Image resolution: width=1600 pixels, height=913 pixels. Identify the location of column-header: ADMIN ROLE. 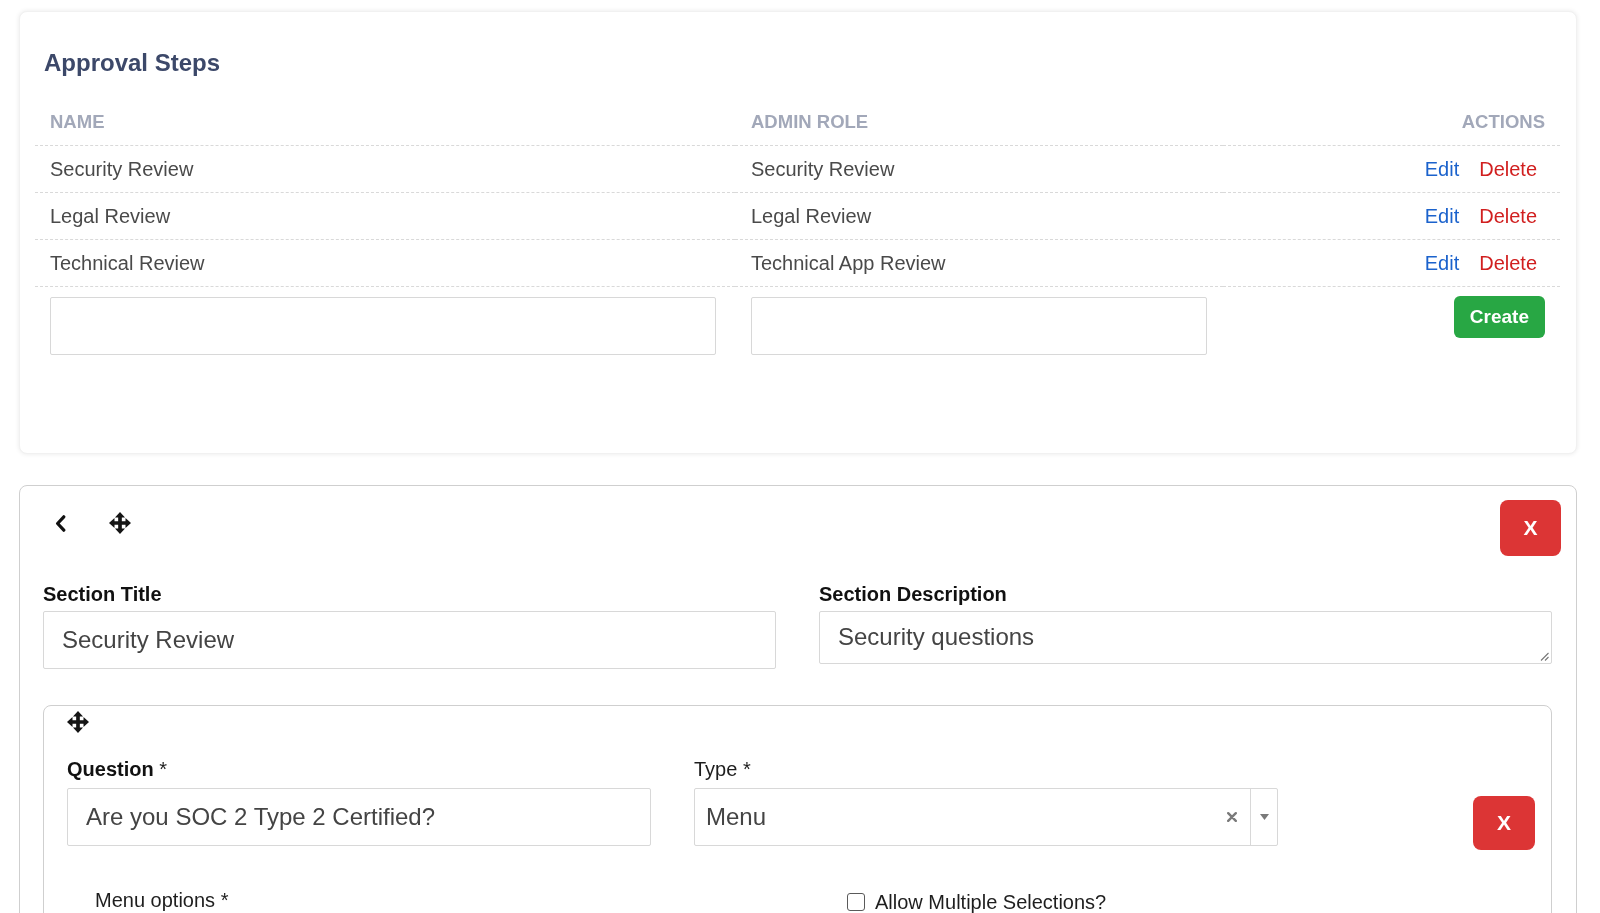
(810, 122).